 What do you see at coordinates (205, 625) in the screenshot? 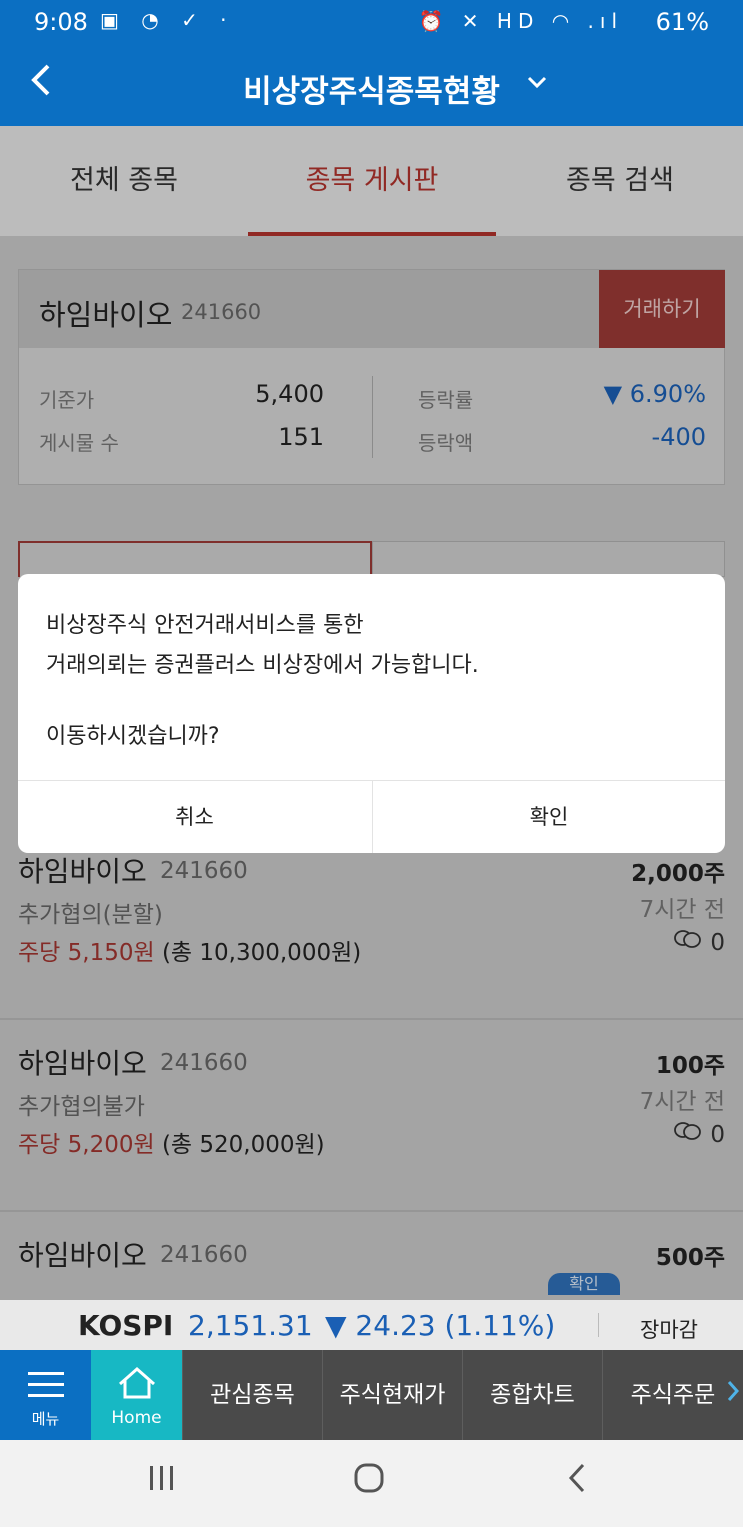
I see `dialog-line-1: 비상장주식 안전거래서비스를 통한` at bounding box center [205, 625].